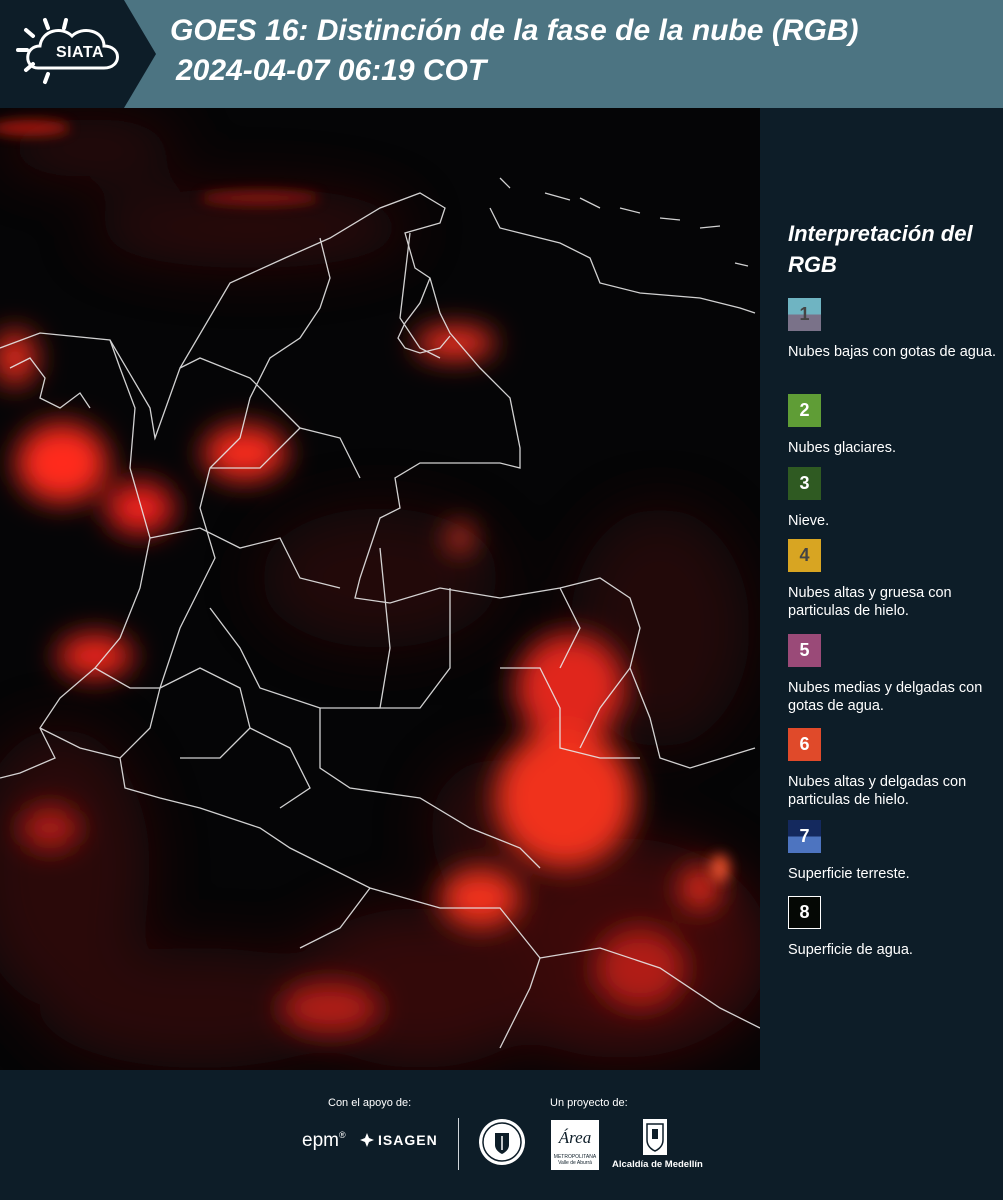  What do you see at coordinates (804, 744) in the screenshot?
I see `legend-swatch-6: 6` at bounding box center [804, 744].